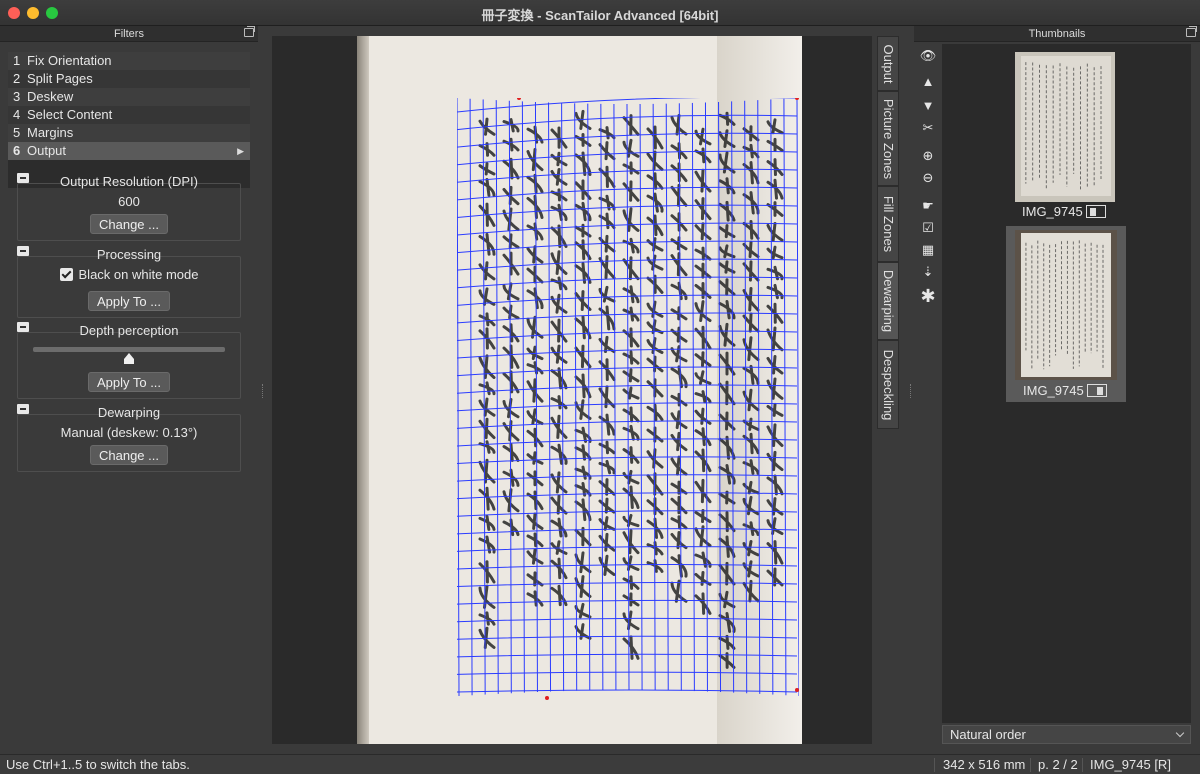  Describe the element at coordinates (263, 391) in the screenshot. I see `left-splitter` at that location.